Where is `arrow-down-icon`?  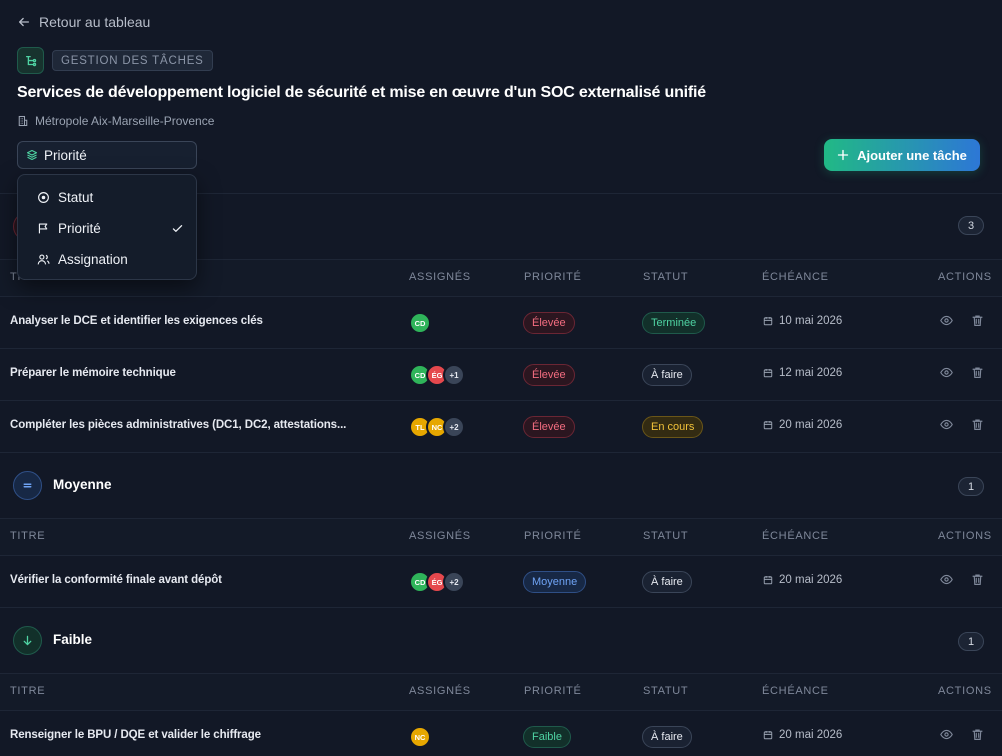 arrow-down-icon is located at coordinates (27, 640).